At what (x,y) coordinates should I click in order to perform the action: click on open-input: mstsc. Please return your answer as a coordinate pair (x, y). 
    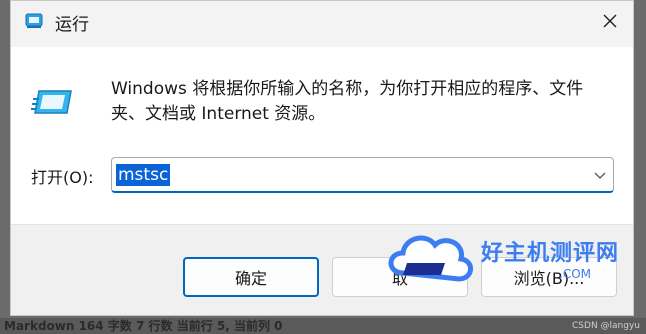
    Looking at the image, I should click on (362, 175).